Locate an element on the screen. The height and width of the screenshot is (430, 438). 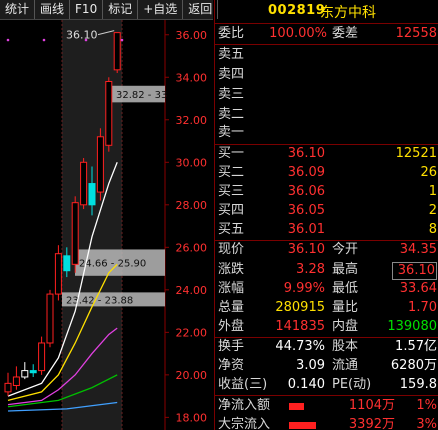
buy2-volume: 26 is located at coordinates (428, 172).